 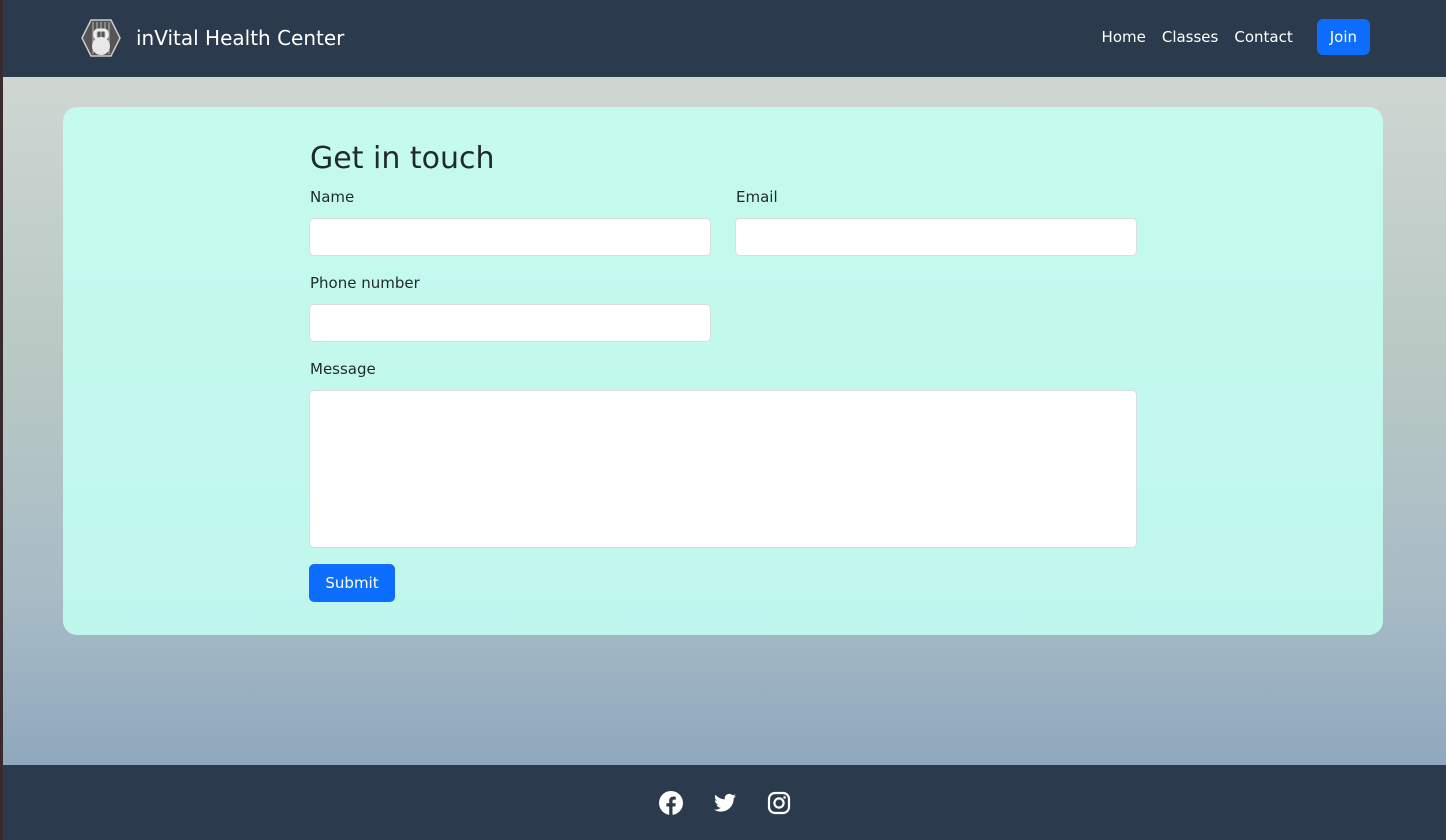 I want to click on twitter-icon, so click(x=725, y=803).